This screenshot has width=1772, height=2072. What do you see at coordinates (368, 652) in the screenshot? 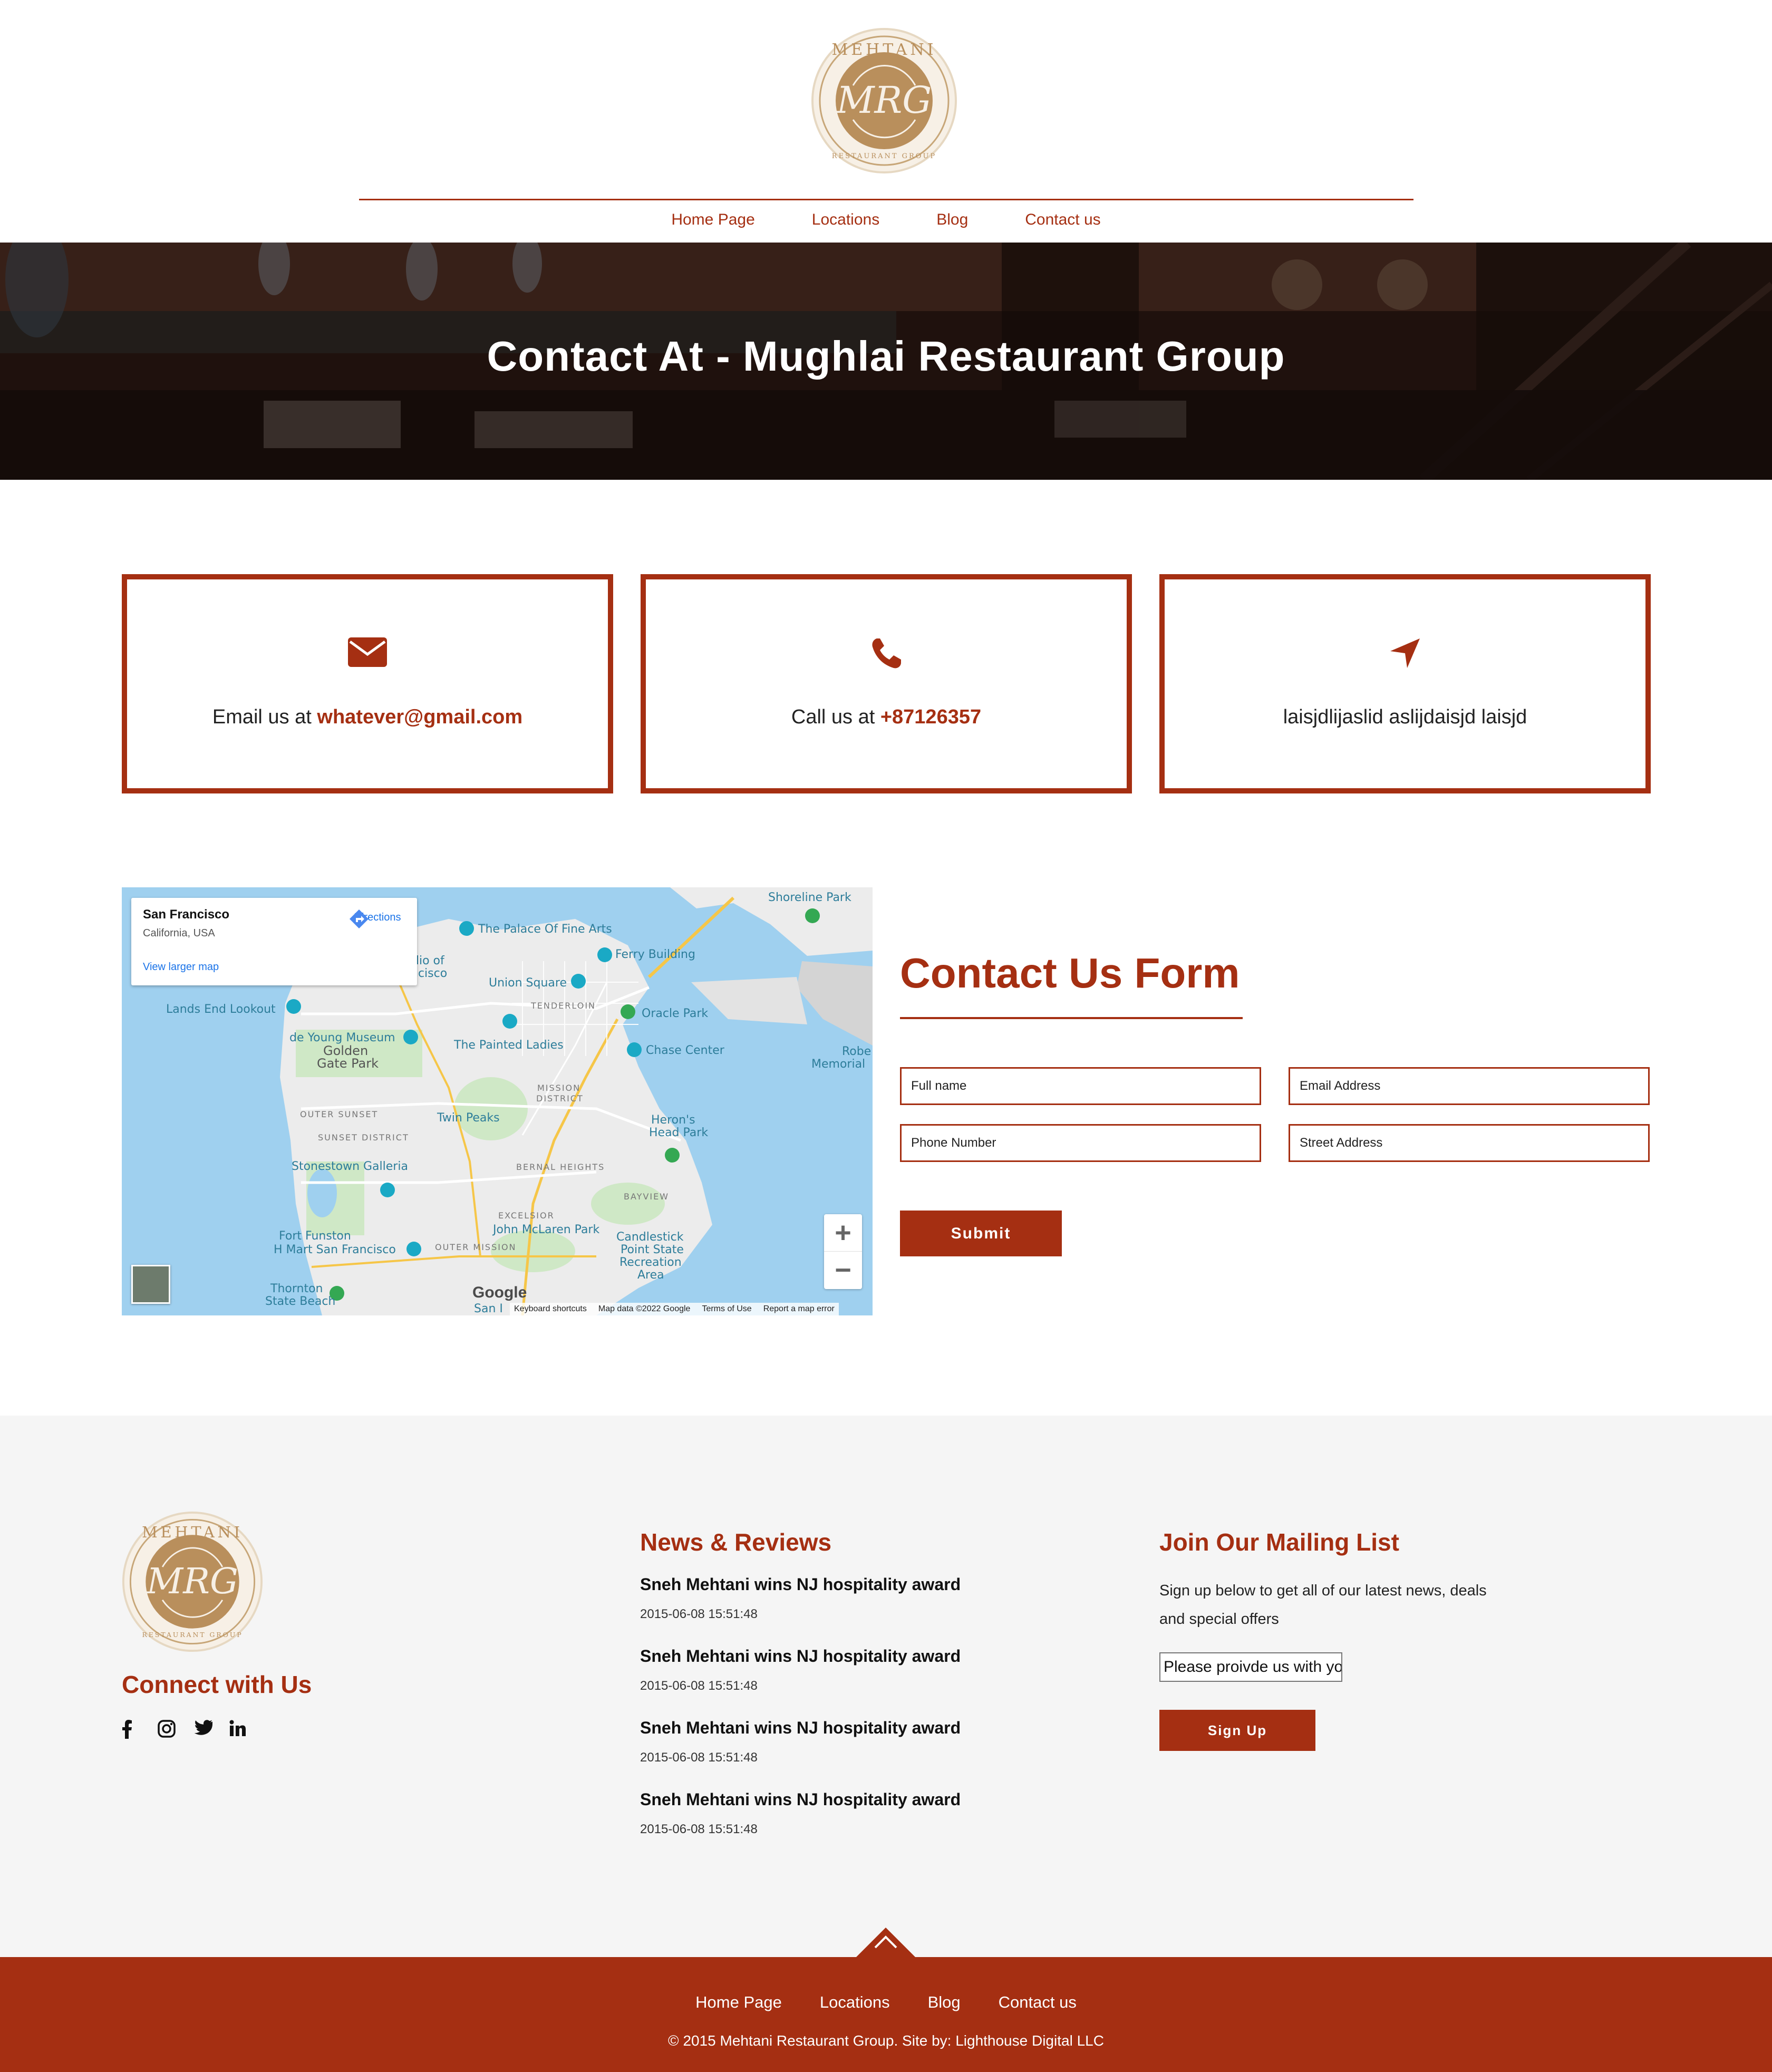
I see `envelope-icon` at bounding box center [368, 652].